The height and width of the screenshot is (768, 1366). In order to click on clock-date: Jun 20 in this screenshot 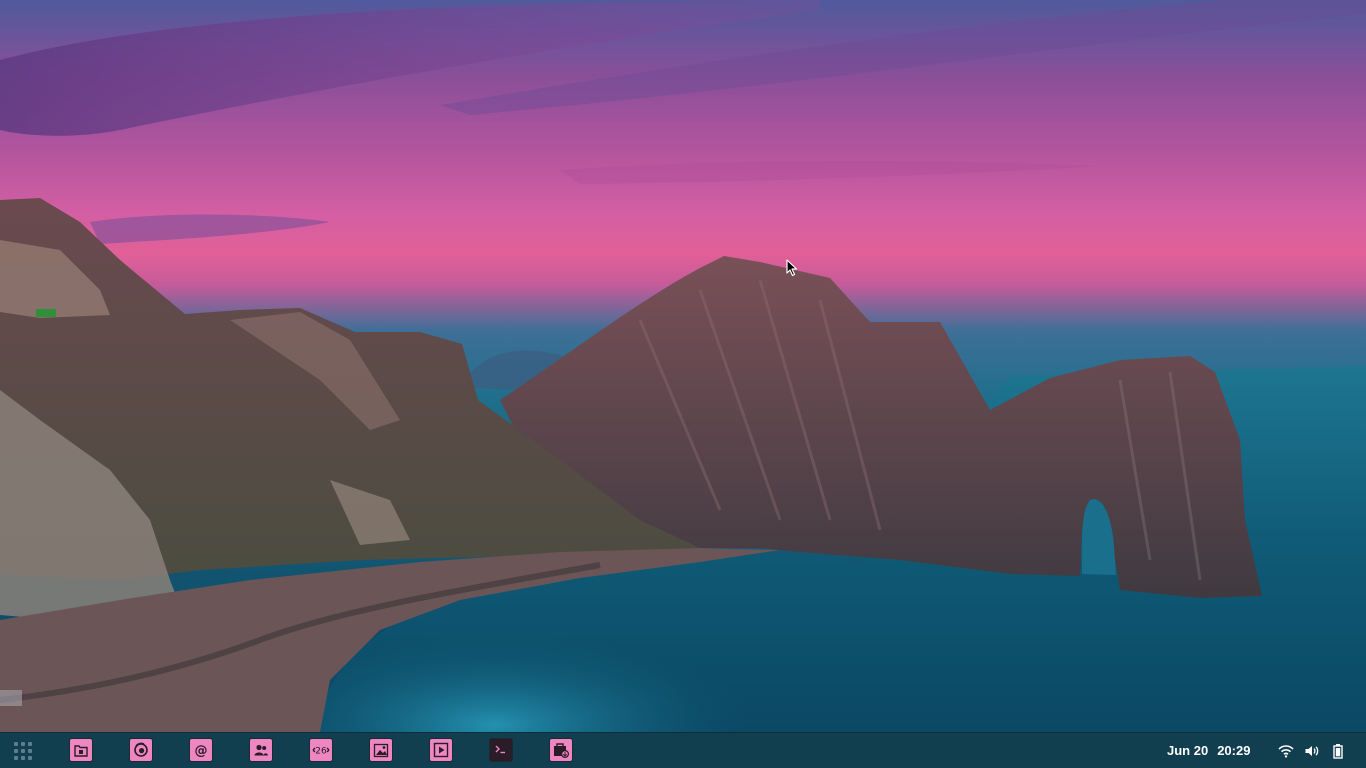, I will do `click(1188, 750)`.